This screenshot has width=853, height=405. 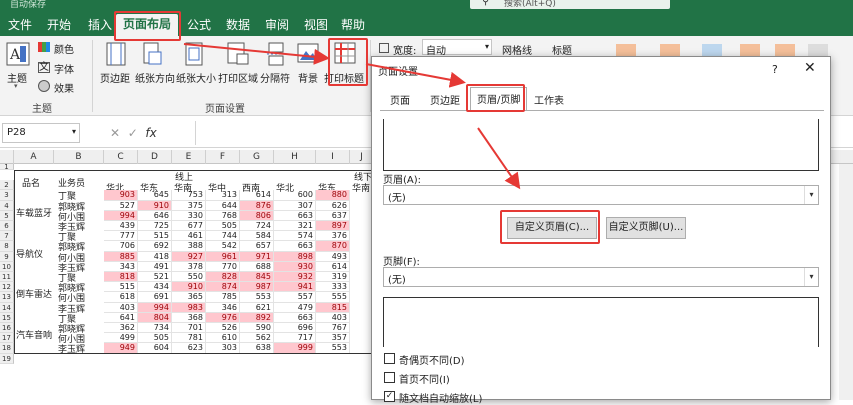 I want to click on vertical-scrollbar, so click(x=846, y=282).